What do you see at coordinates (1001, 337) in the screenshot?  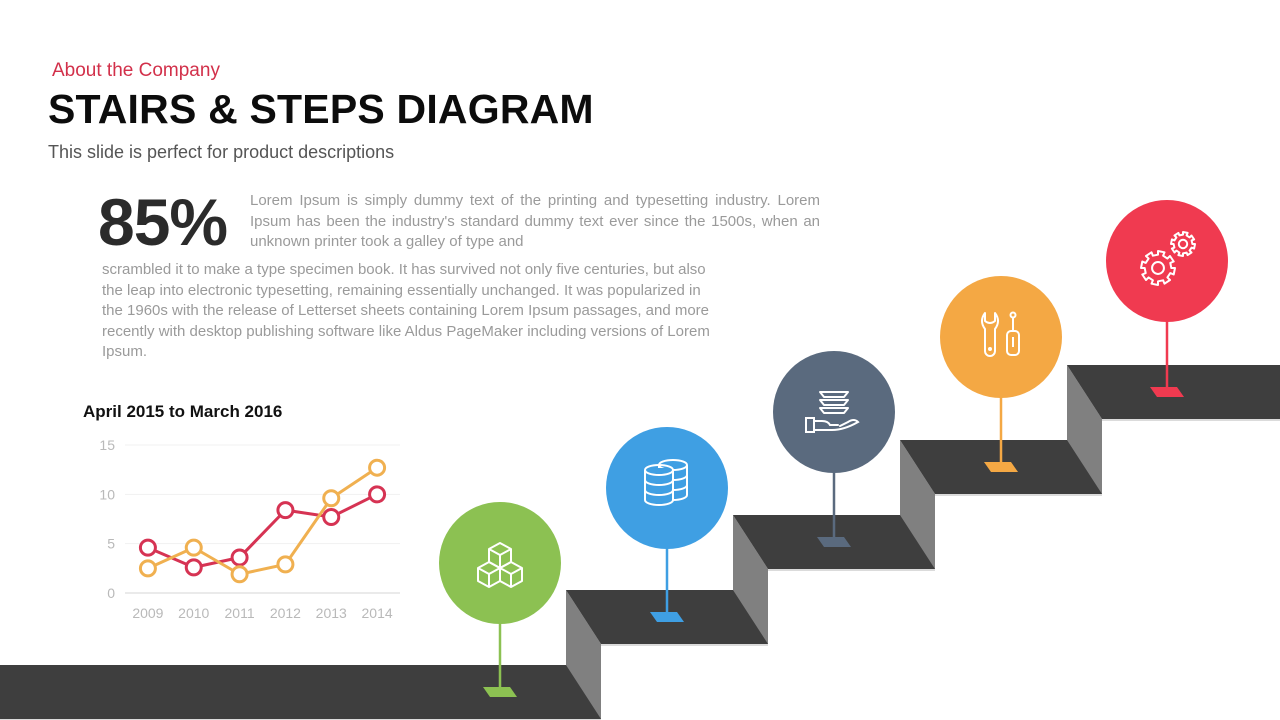 I see `step-4-circle` at bounding box center [1001, 337].